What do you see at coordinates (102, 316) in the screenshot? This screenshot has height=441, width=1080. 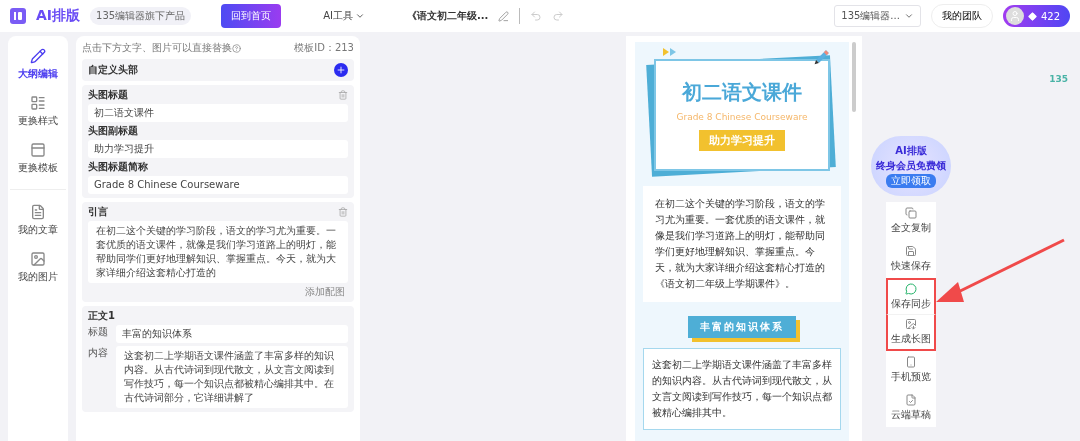 I see `card-title: 正文1` at bounding box center [102, 316].